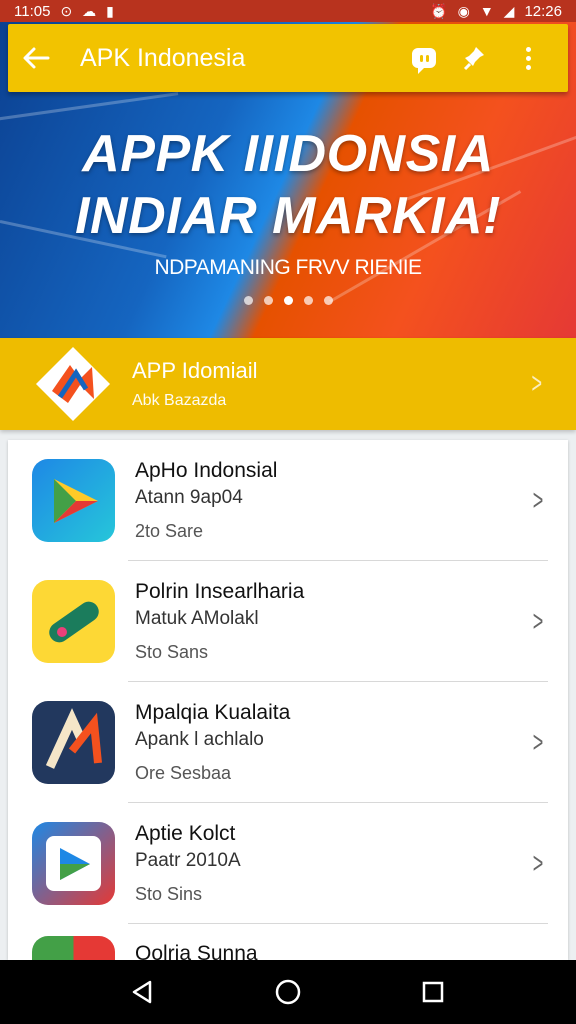 The width and height of the screenshot is (576, 1024). I want to click on pin-icon, so click(473, 59).